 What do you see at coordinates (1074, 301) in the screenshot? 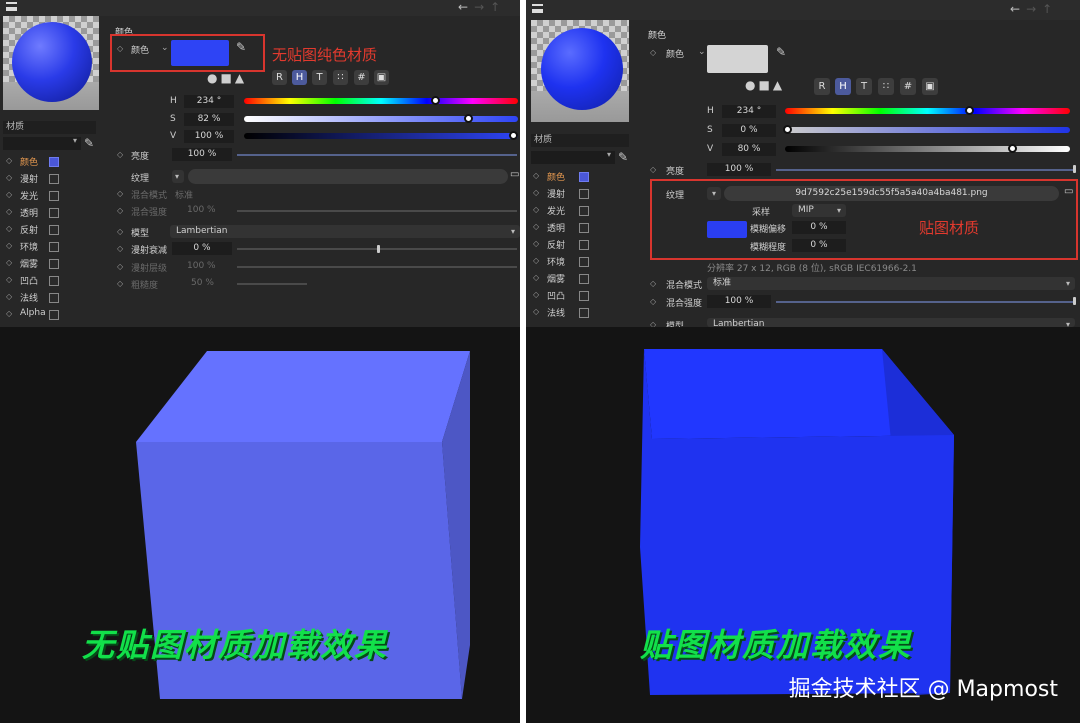
I see `blend-strength-thumb` at bounding box center [1074, 301].